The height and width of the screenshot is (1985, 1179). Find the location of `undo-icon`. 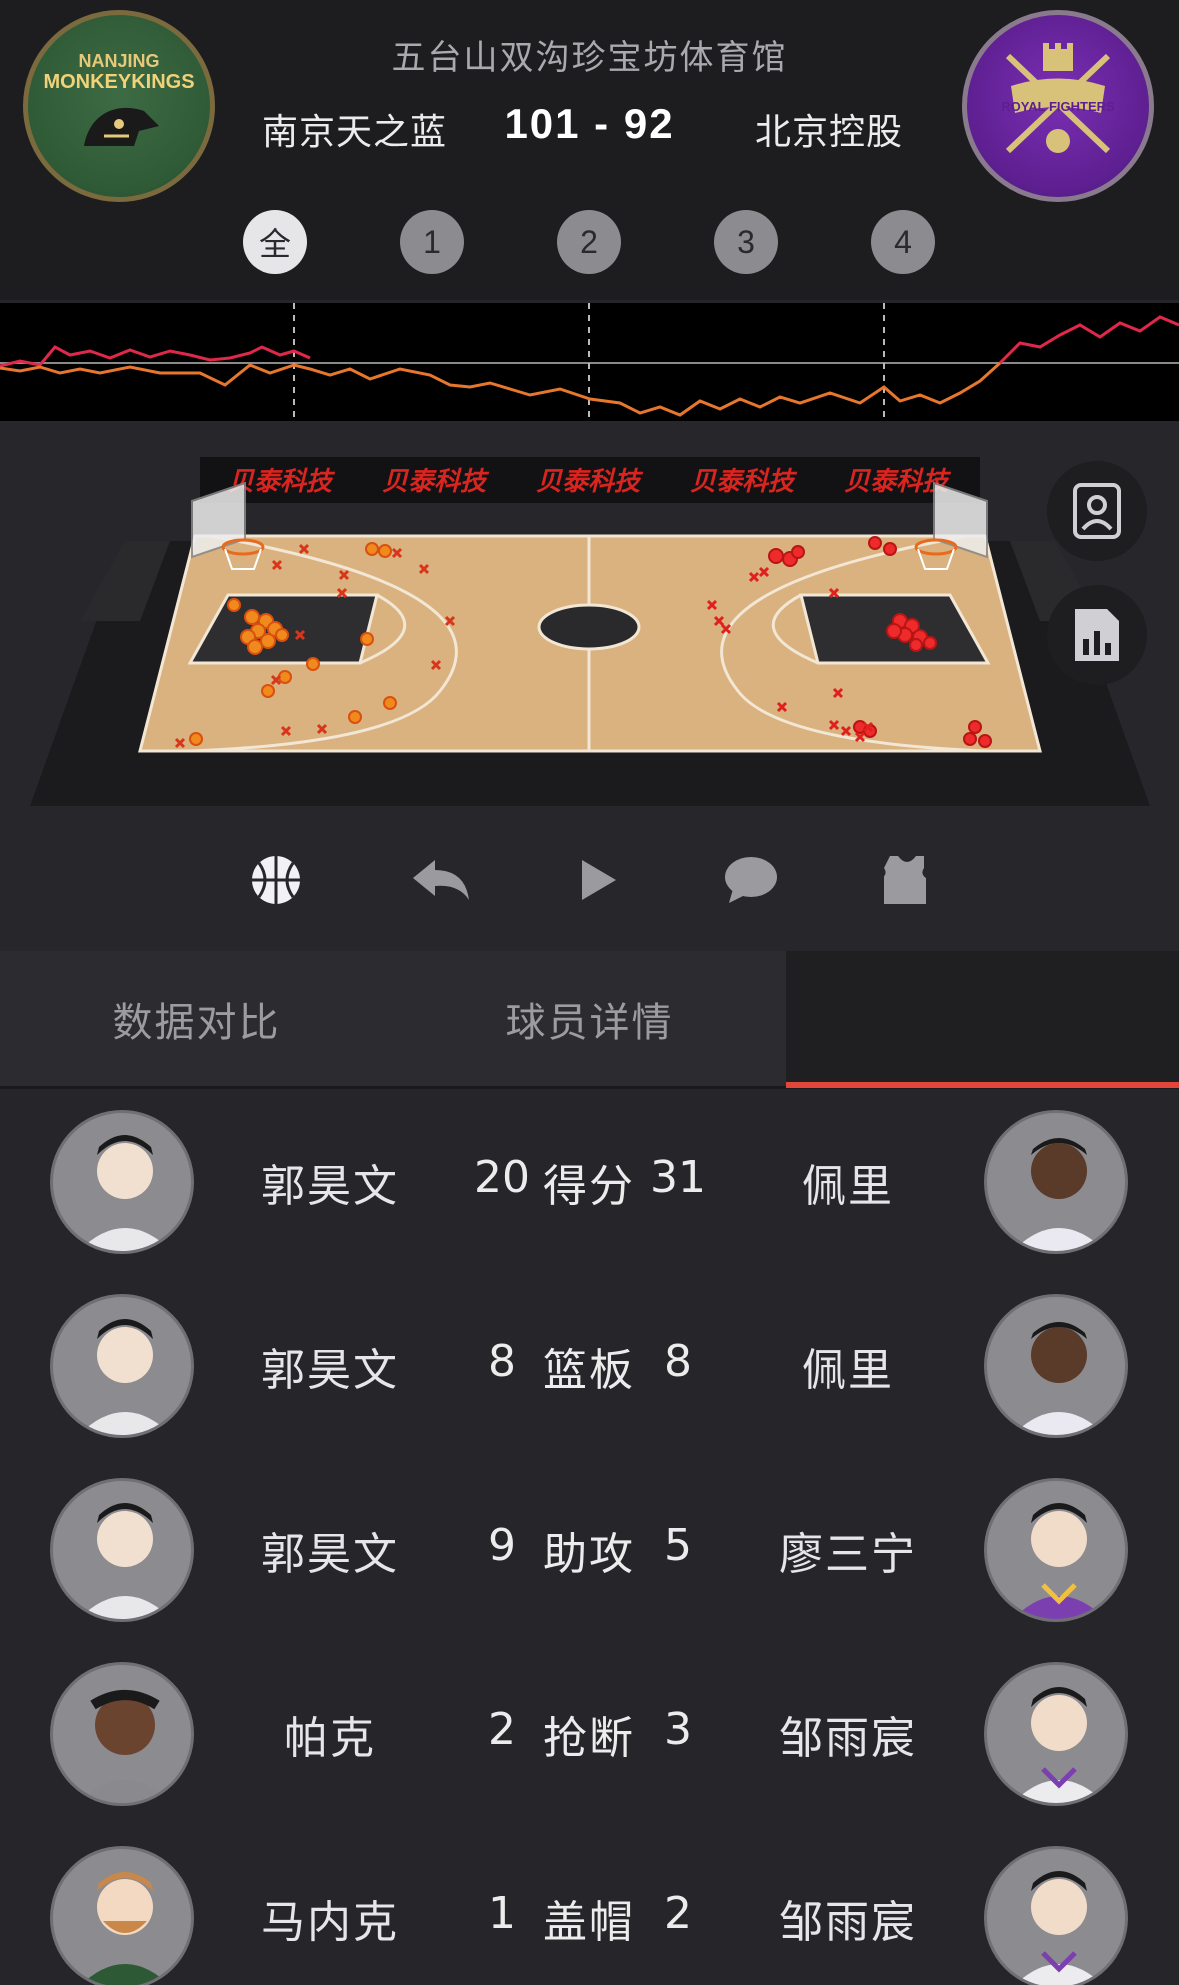

undo-icon is located at coordinates (441, 880).